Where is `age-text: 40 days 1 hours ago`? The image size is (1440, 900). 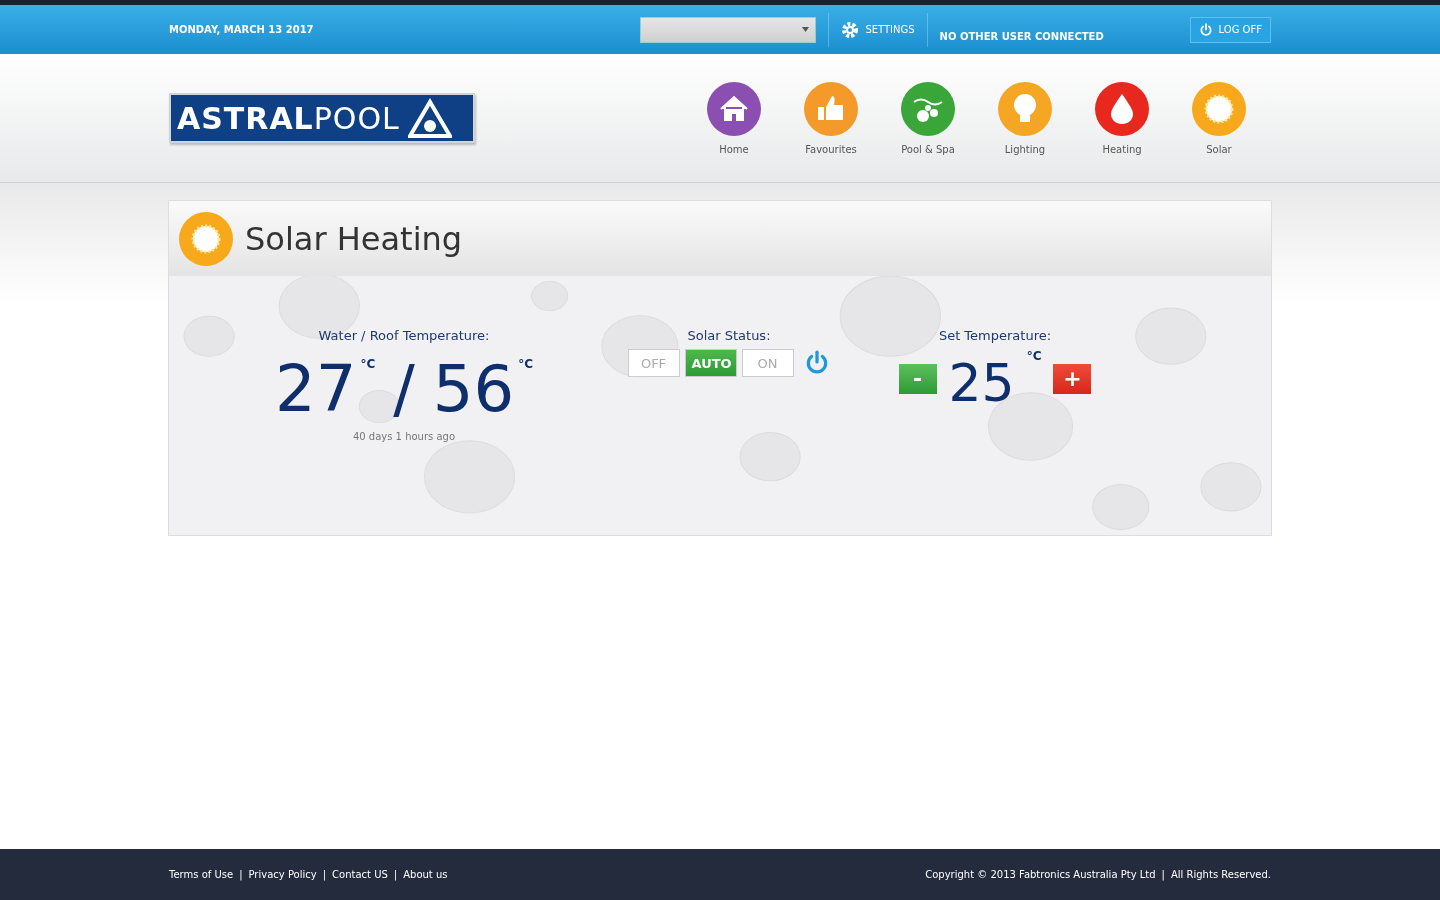
age-text: 40 days 1 hours ago is located at coordinates (404, 436).